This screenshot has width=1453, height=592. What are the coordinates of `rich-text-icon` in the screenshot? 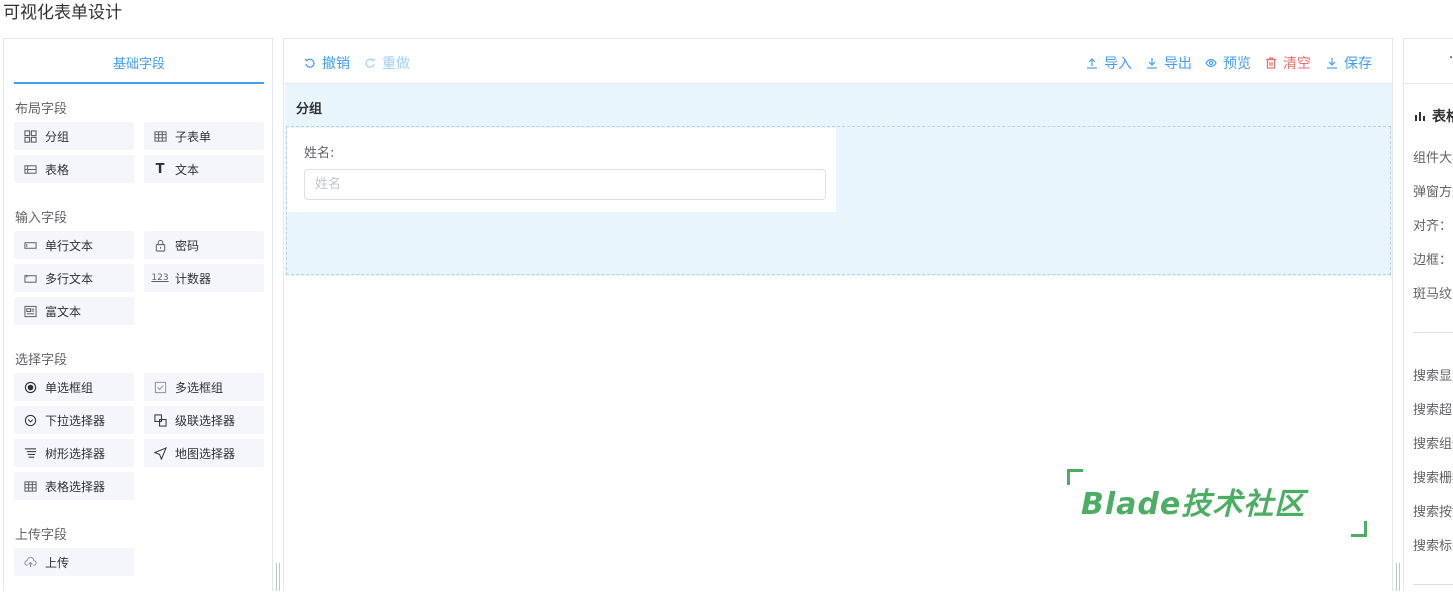 It's located at (30, 311).